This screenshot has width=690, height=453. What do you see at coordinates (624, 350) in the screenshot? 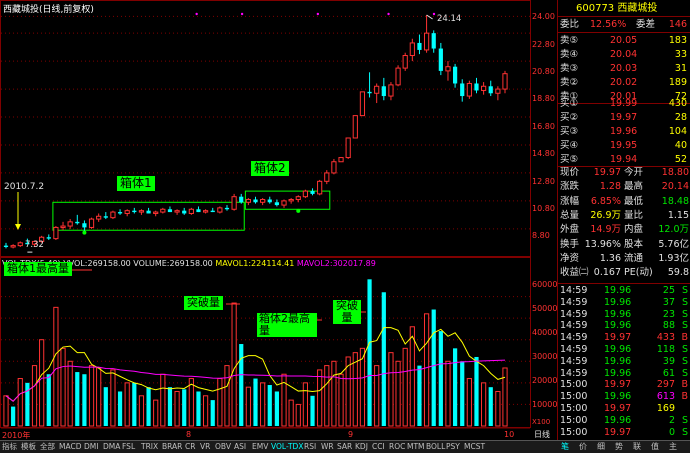
I see `trade-tick-row: 14:59 19.96 118 S` at bounding box center [624, 350].